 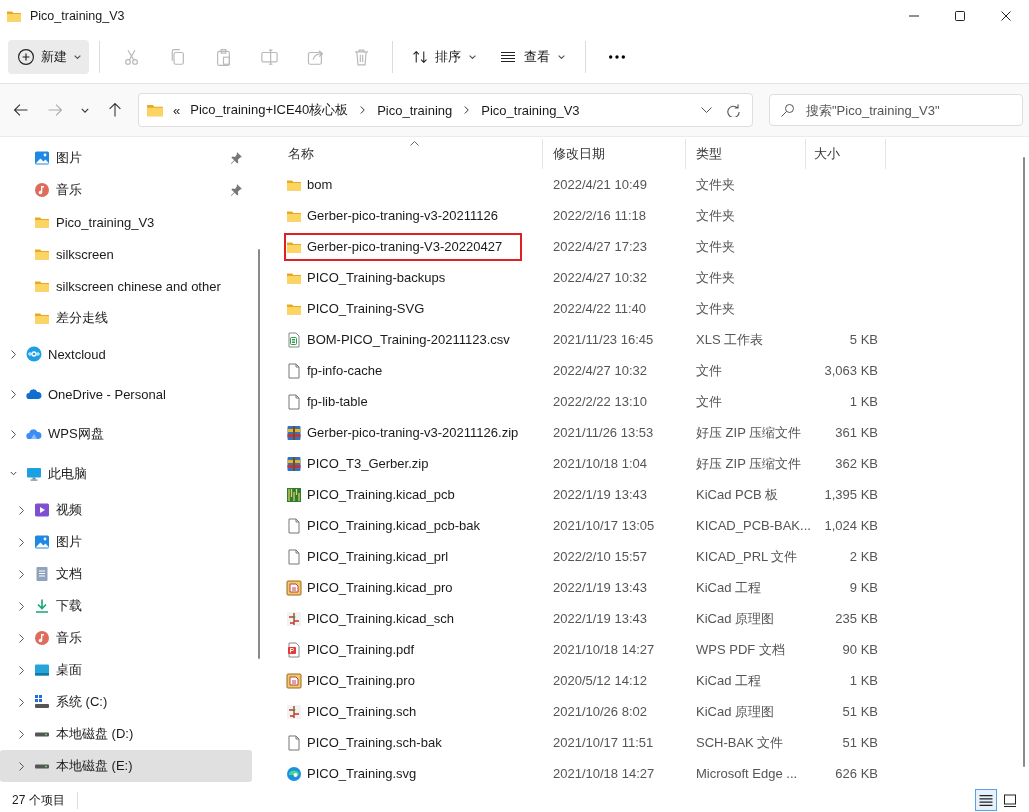 I want to click on schematic-icon, so click(x=294, y=711).